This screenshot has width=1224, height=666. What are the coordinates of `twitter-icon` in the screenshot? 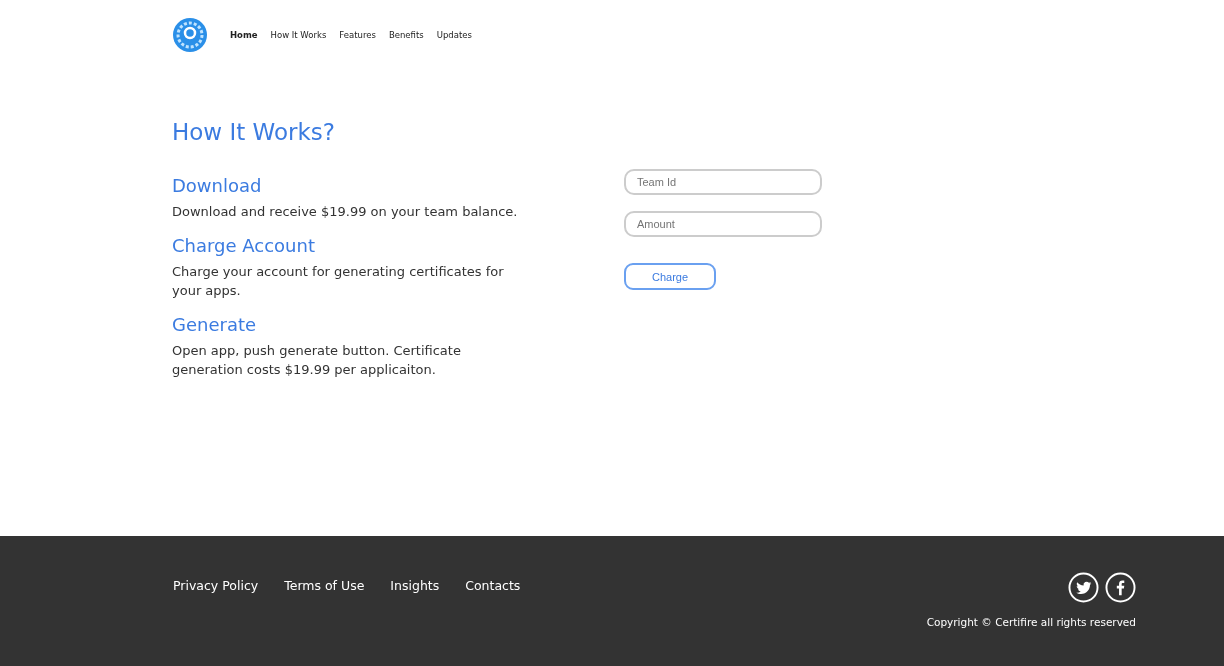 It's located at (1083, 587).